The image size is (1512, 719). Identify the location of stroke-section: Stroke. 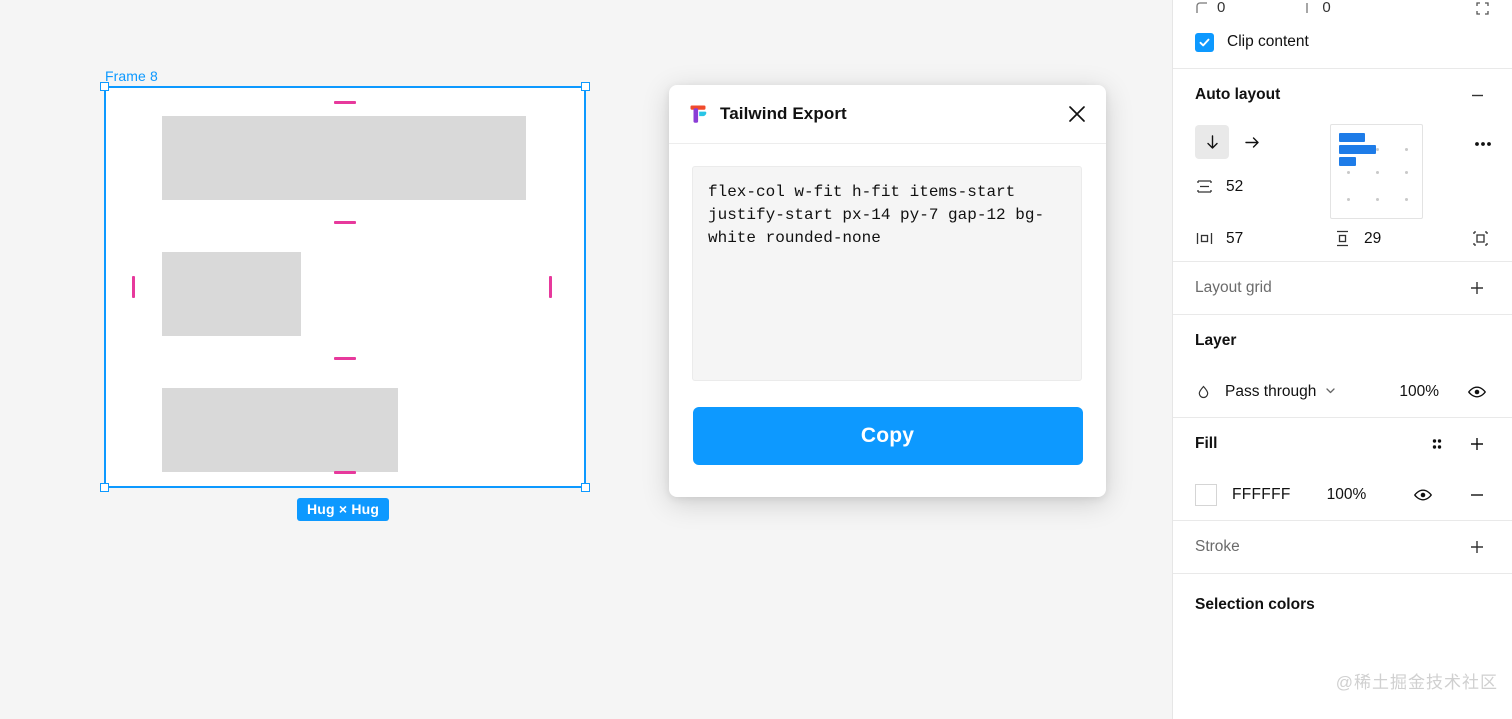
(1342, 547).